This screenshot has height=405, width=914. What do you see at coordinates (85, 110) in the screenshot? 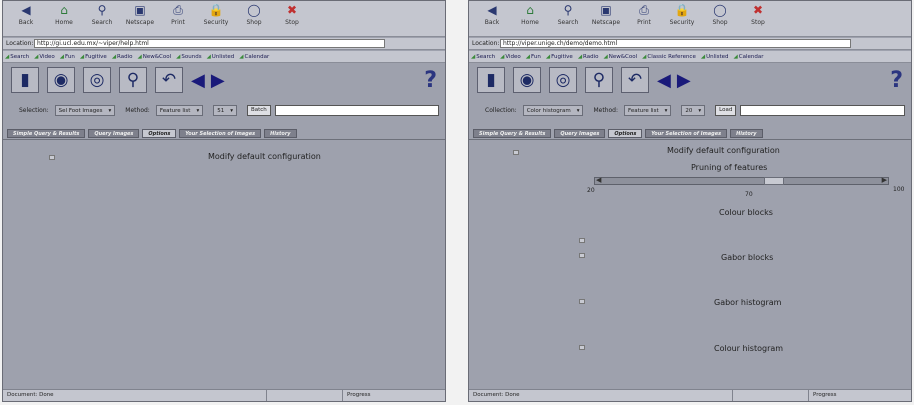
I see `selection-dropdown: Sel Foot Images ▾` at bounding box center [85, 110].